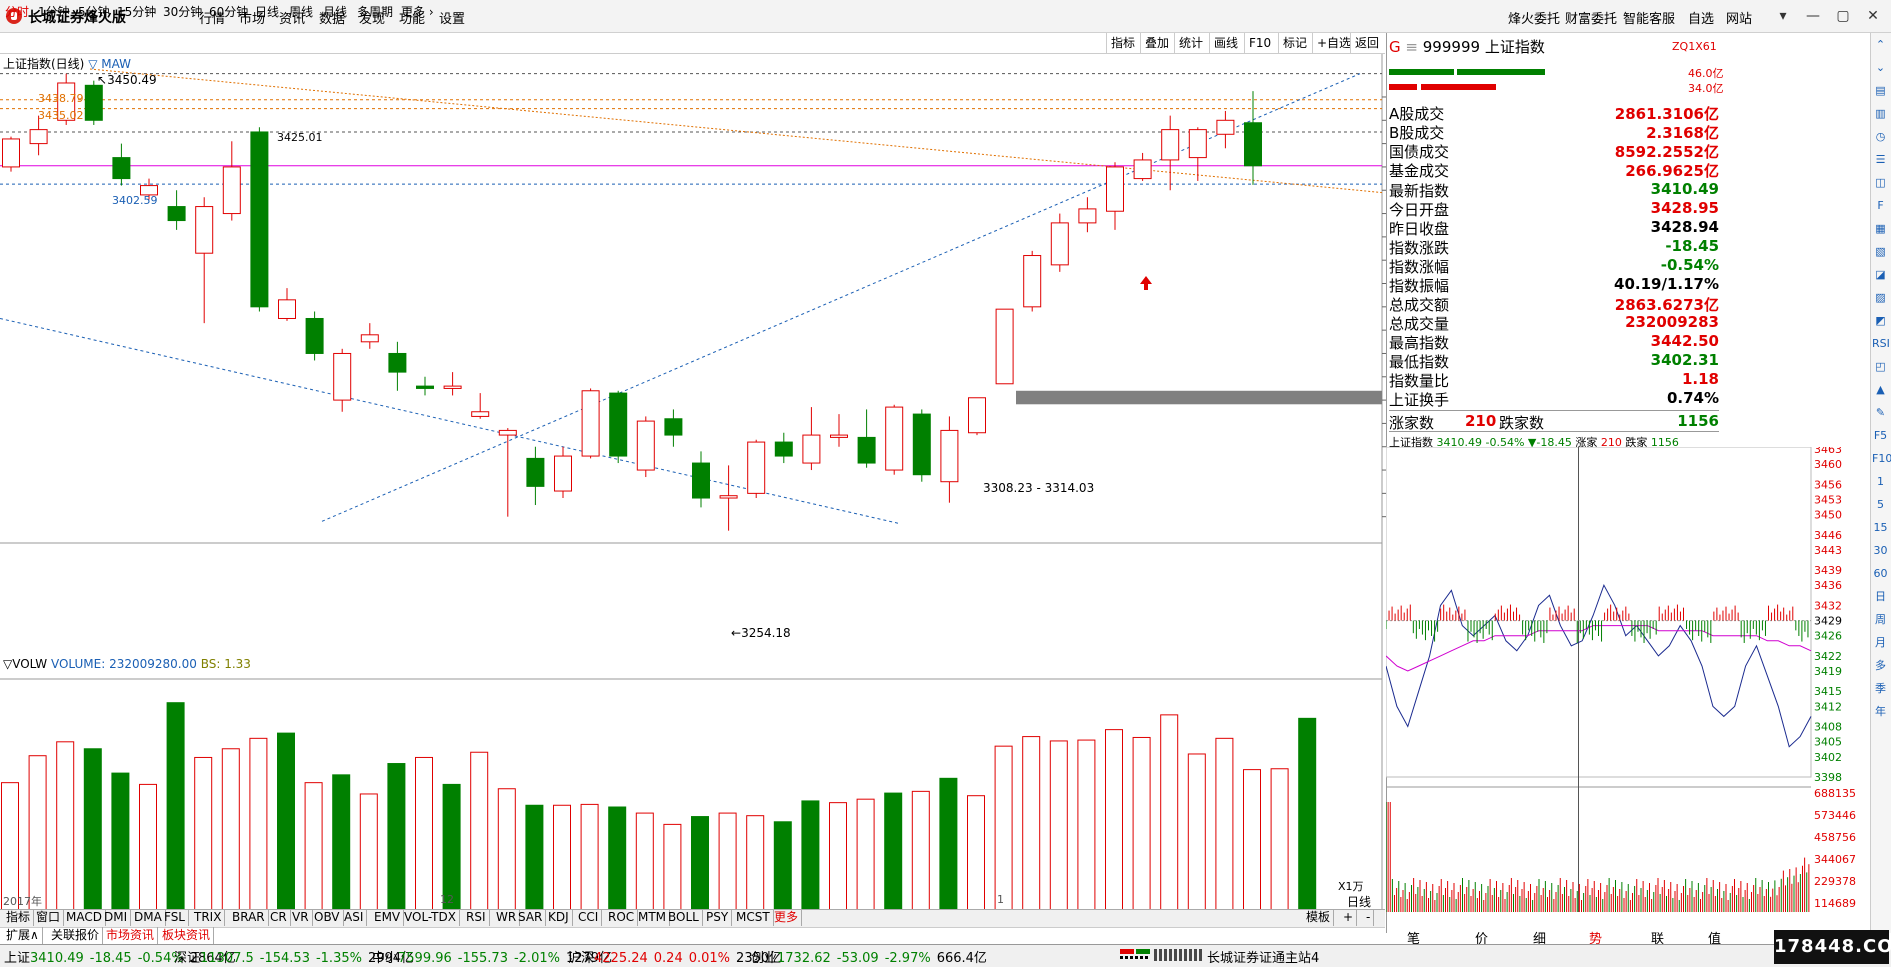 The image size is (1891, 967). What do you see at coordinates (417, 11) in the screenshot?
I see `period-more: 更多 ›` at bounding box center [417, 11].